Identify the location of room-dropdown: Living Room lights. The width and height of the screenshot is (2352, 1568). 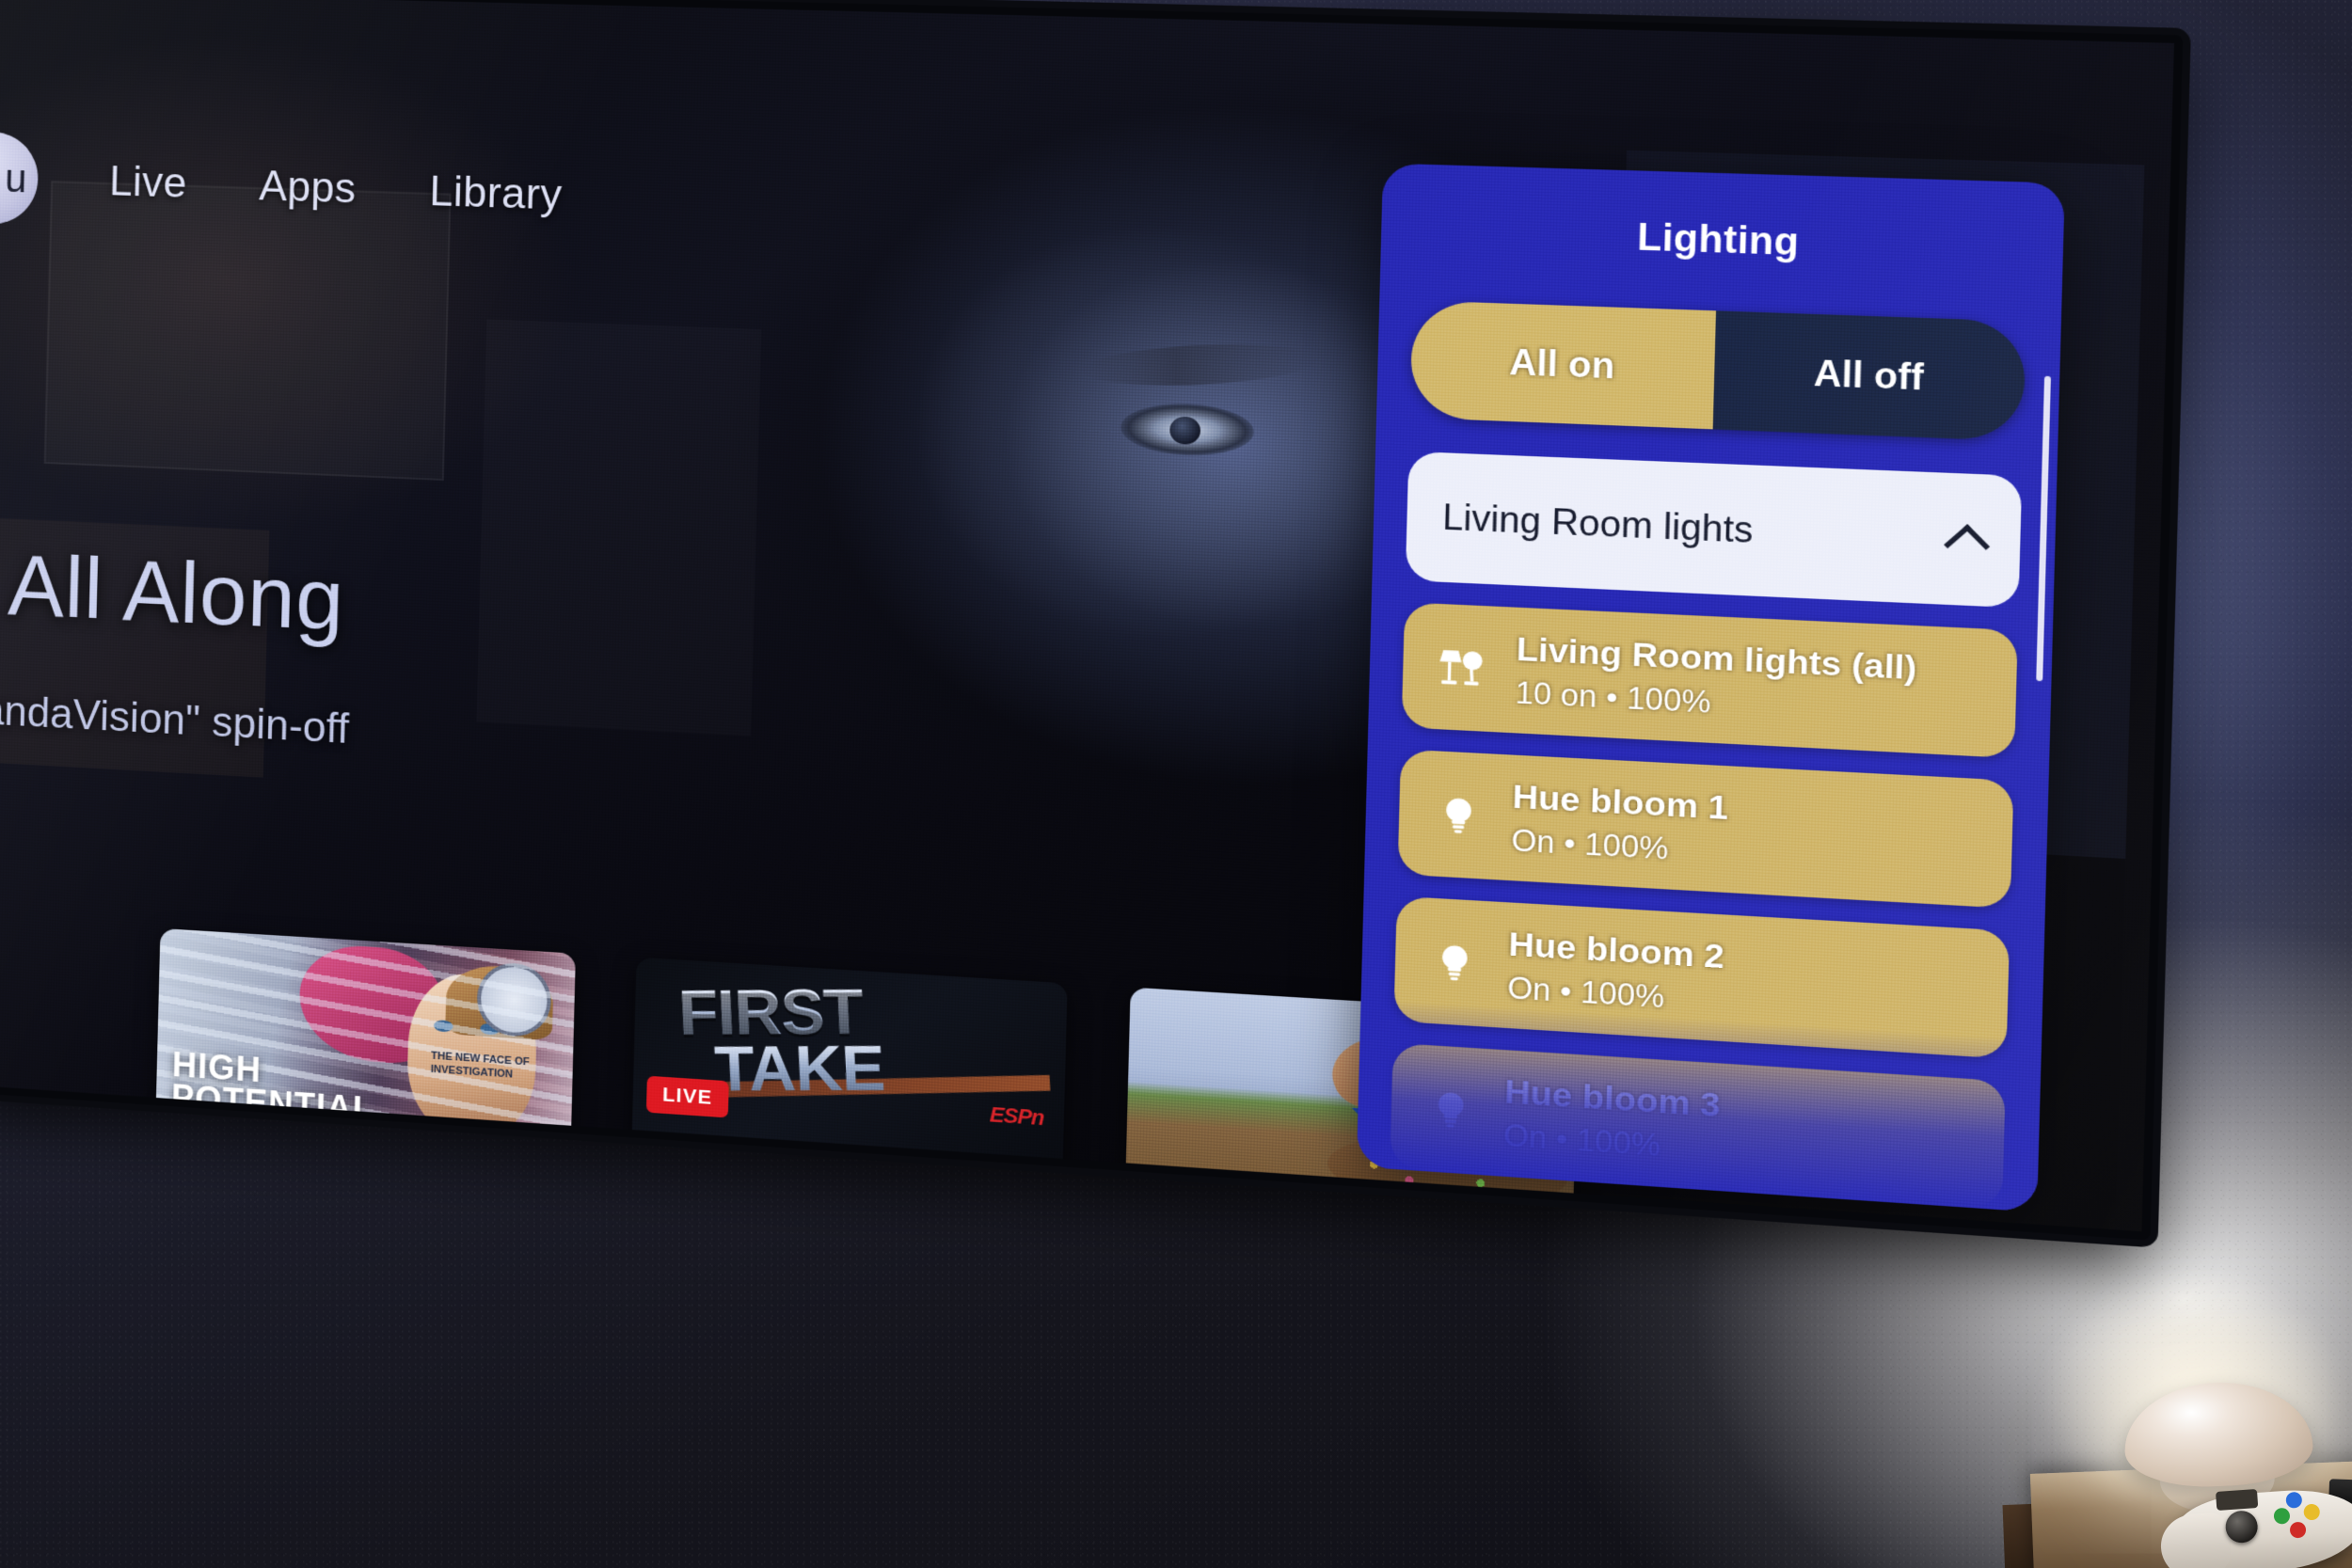
(1714, 530).